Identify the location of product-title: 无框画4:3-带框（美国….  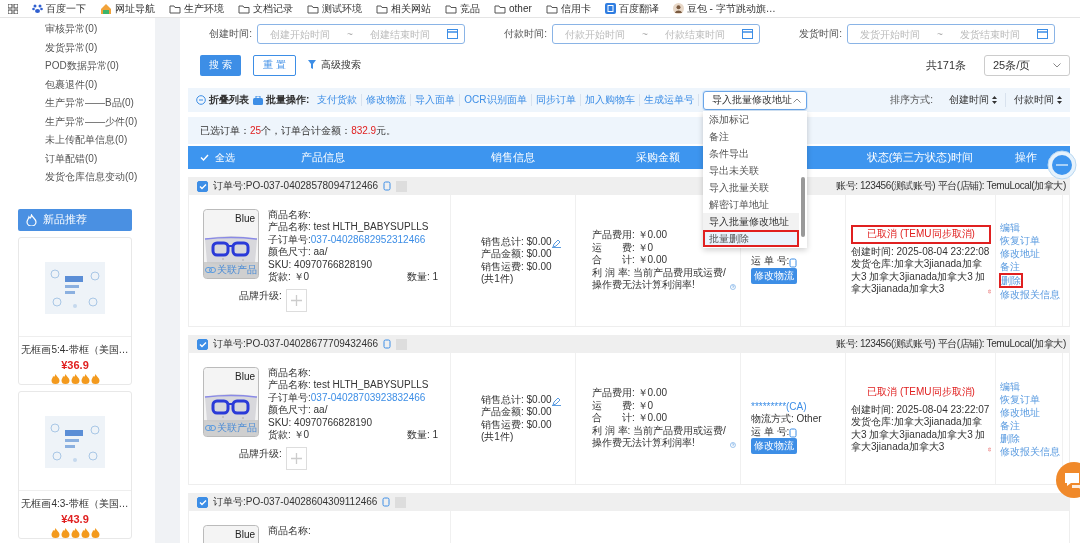
(75, 500).